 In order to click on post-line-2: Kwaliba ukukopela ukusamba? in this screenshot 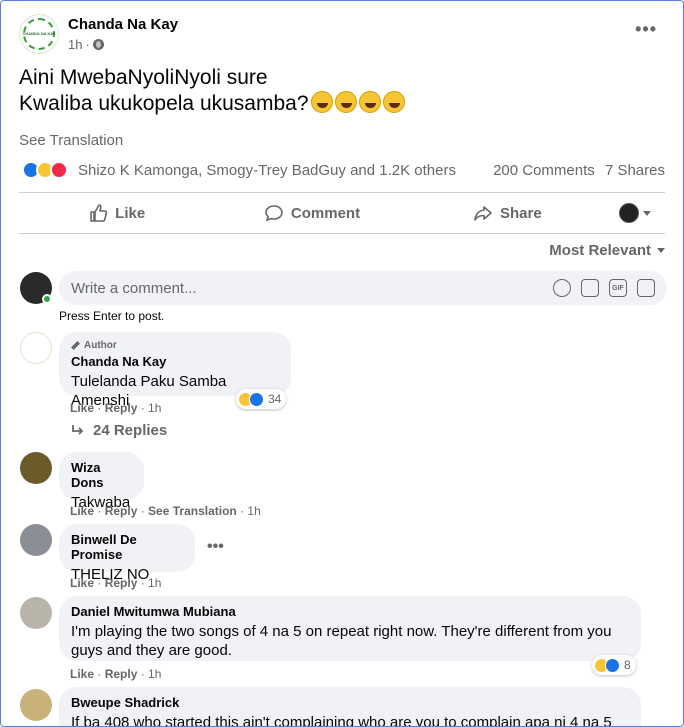, I will do `click(212, 104)`.